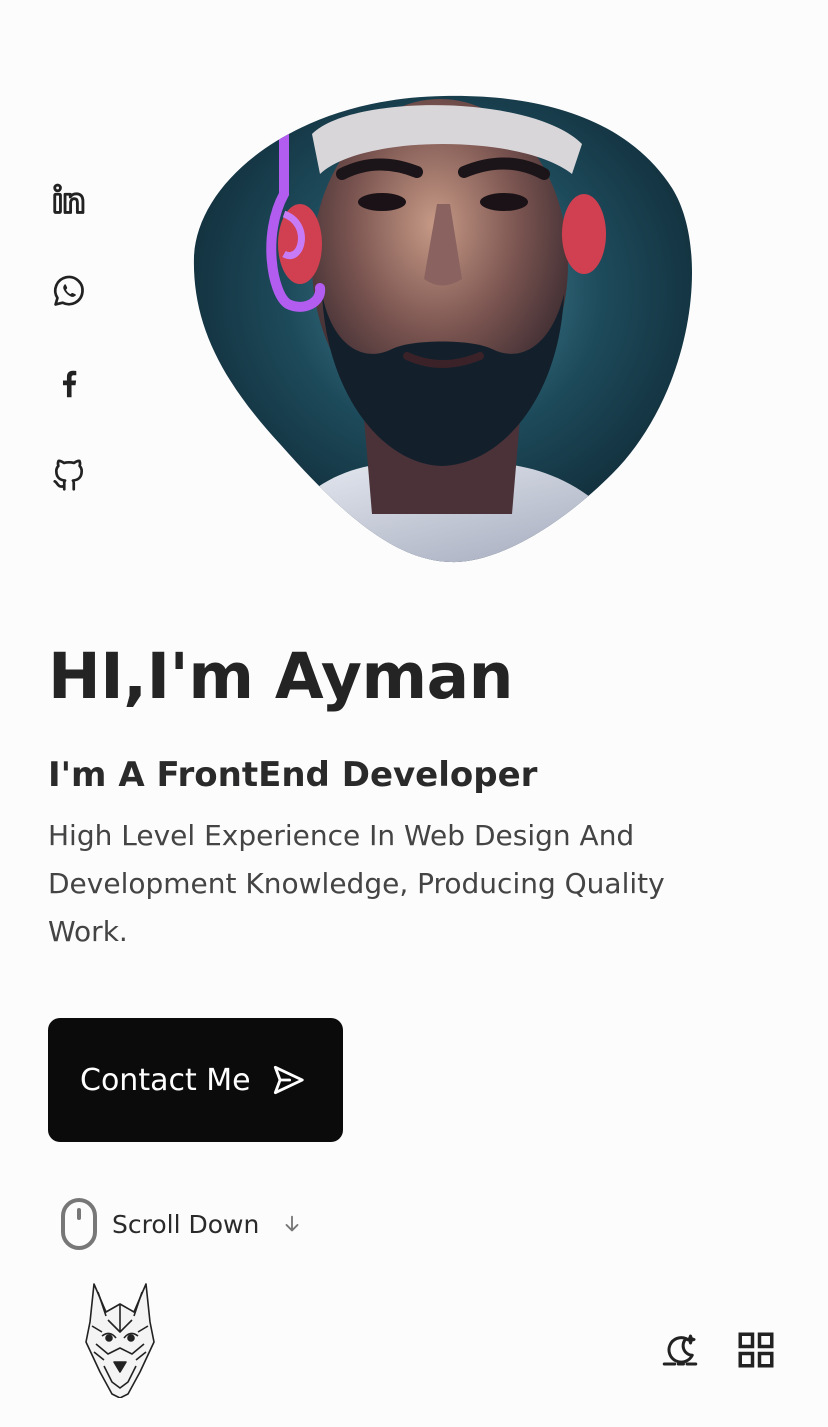 The height and width of the screenshot is (1427, 828). I want to click on facebook-icon, so click(69, 384).